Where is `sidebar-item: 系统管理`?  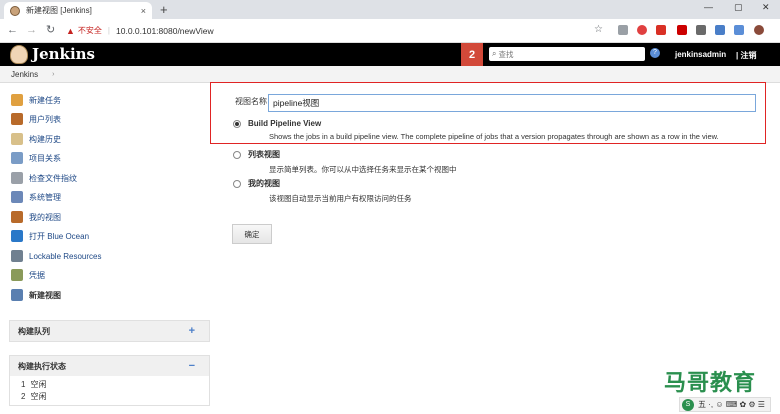
sidebar-item: 系统管理 is located at coordinates (36, 197).